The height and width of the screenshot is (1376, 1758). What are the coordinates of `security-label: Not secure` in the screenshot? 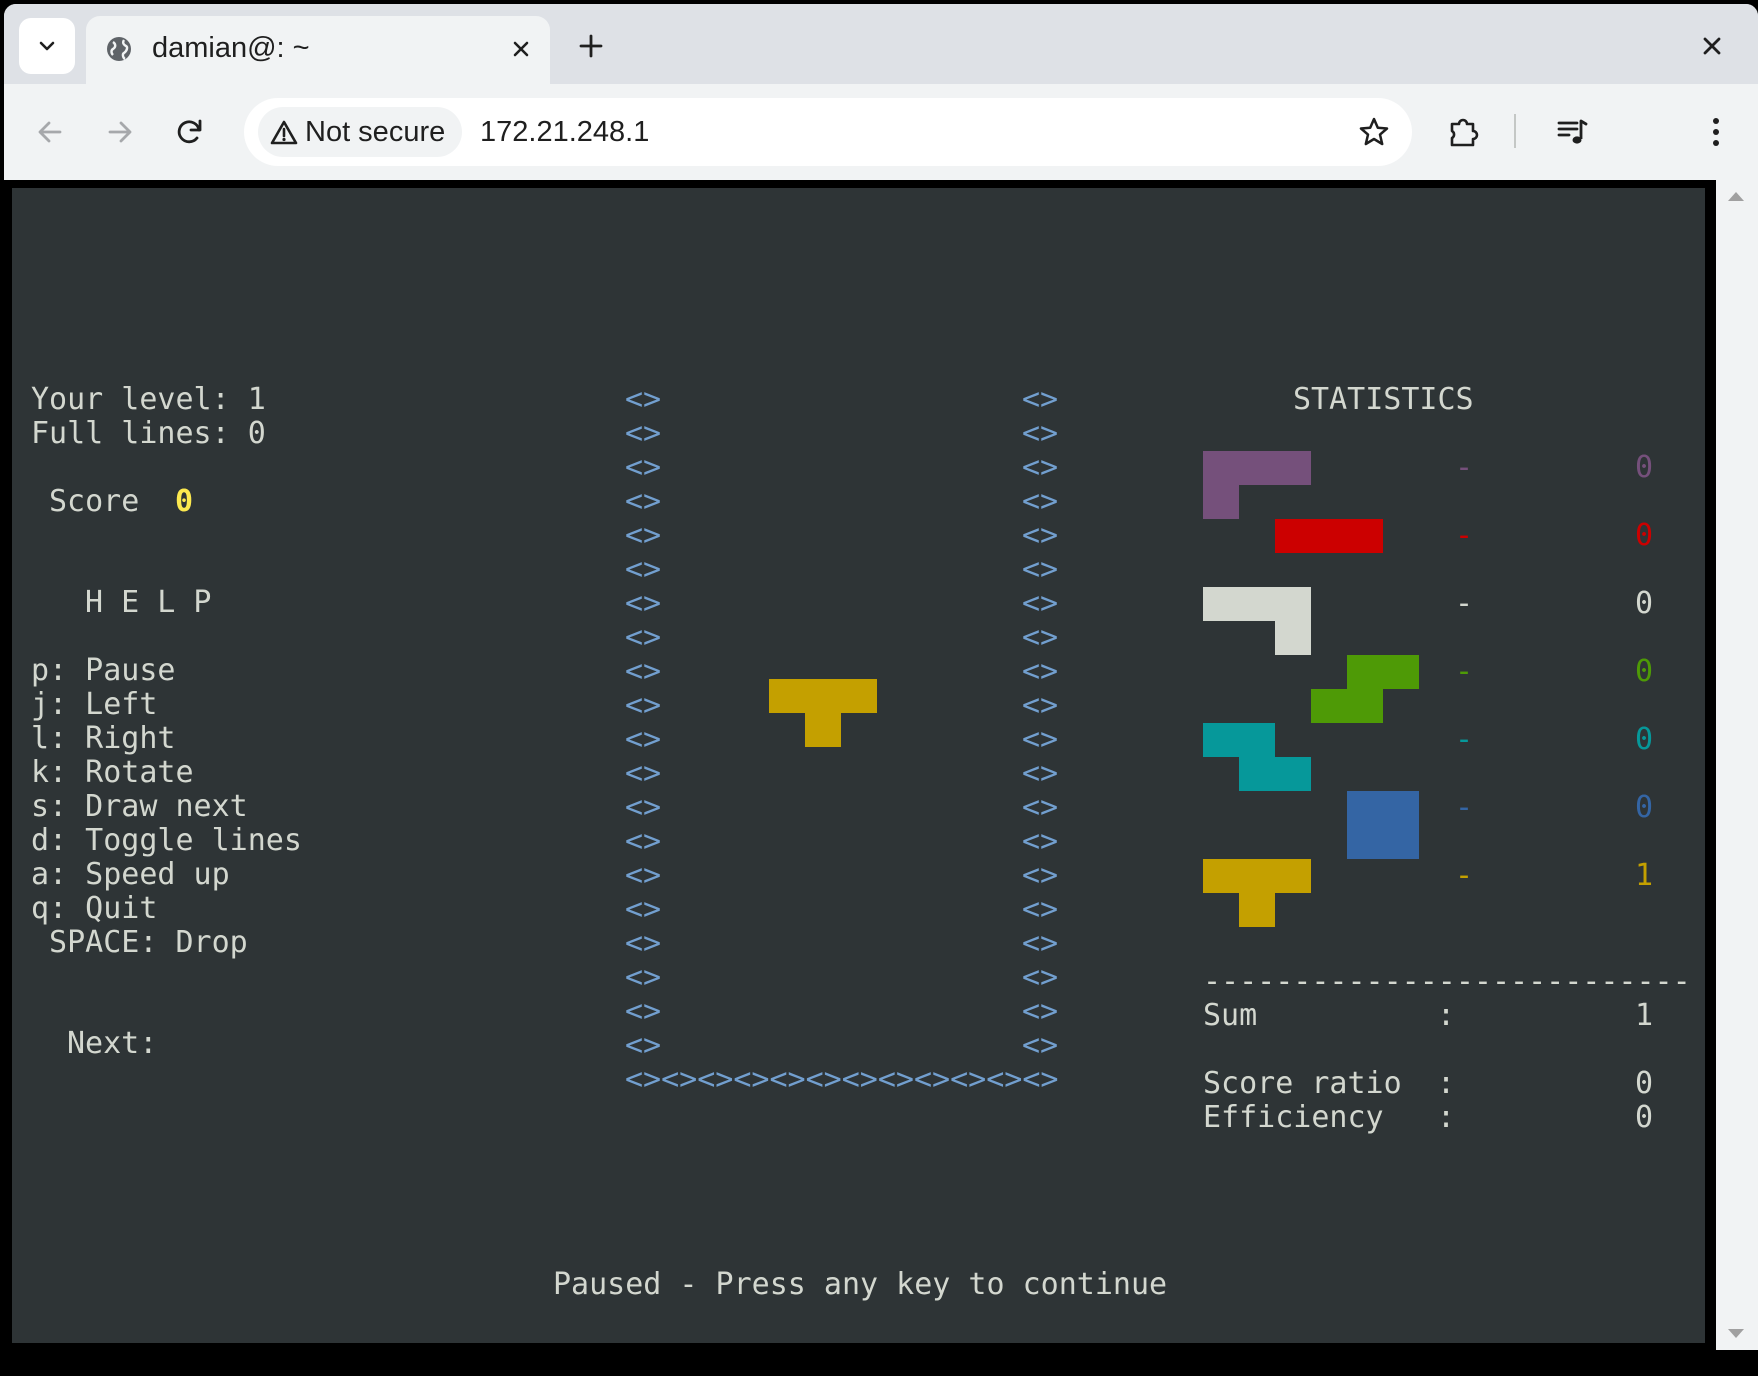 It's located at (375, 132).